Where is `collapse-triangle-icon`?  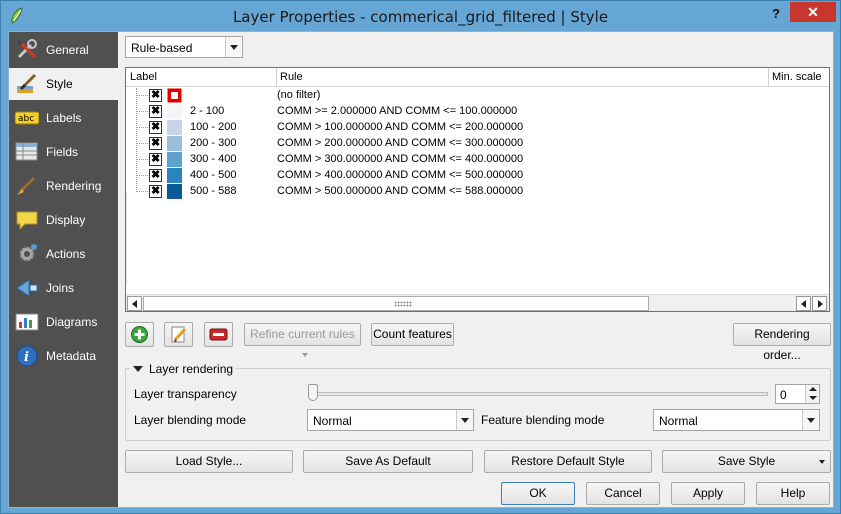 collapse-triangle-icon is located at coordinates (138, 369).